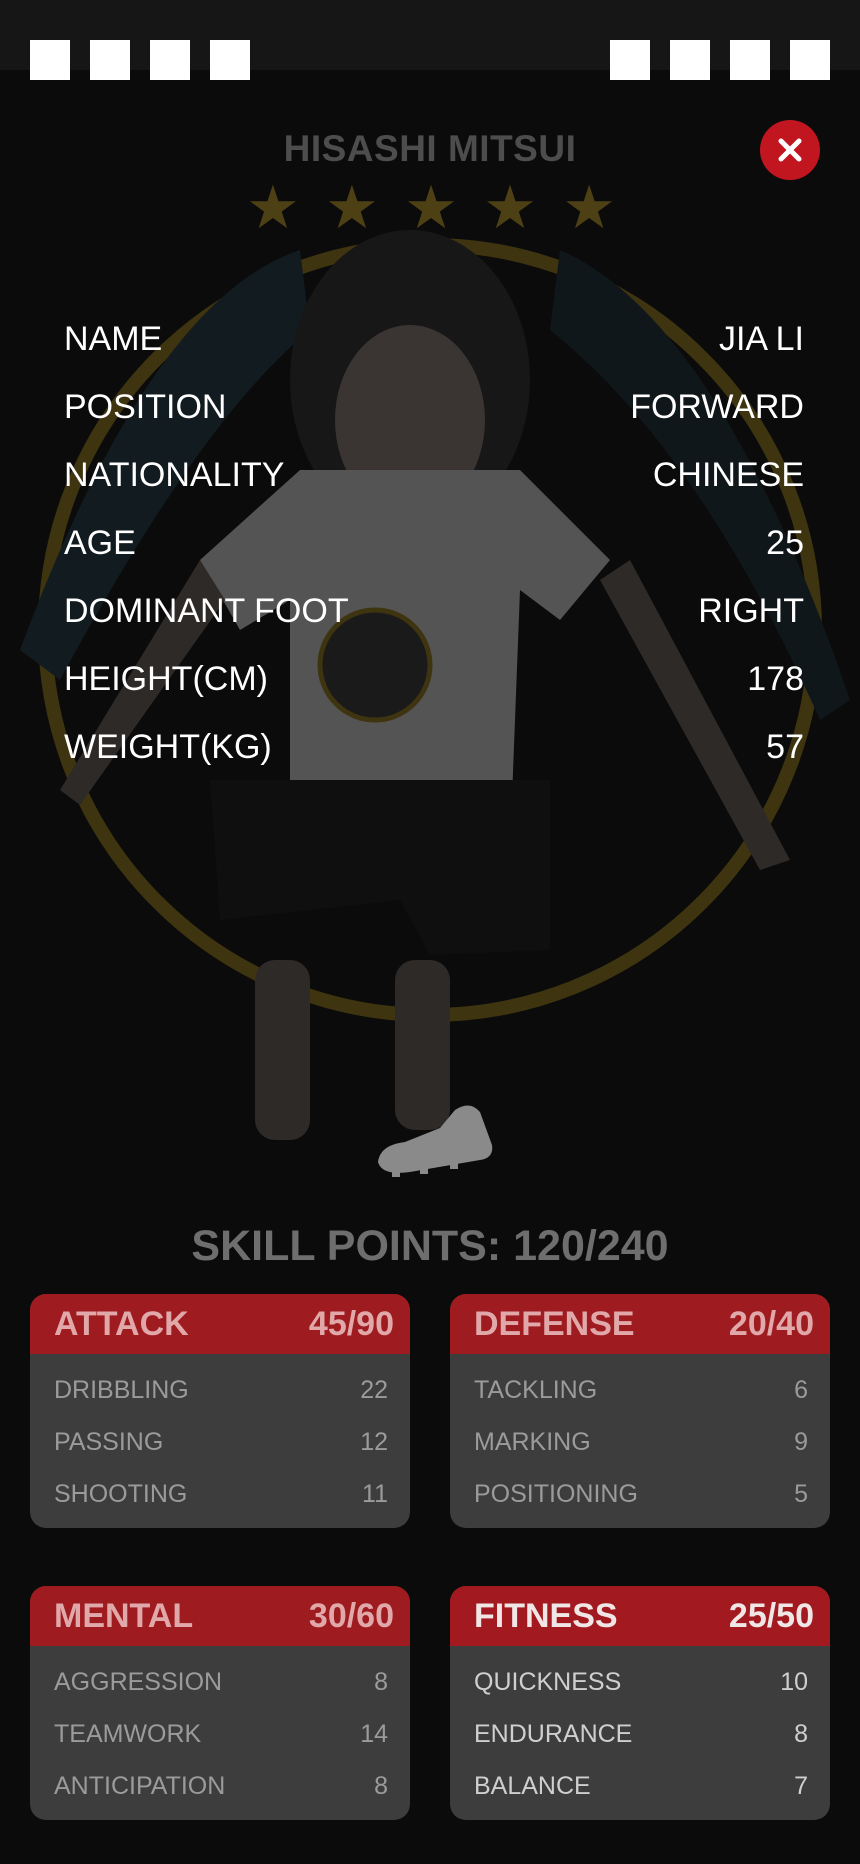 This screenshot has height=1864, width=860. I want to click on close-icon, so click(790, 150).